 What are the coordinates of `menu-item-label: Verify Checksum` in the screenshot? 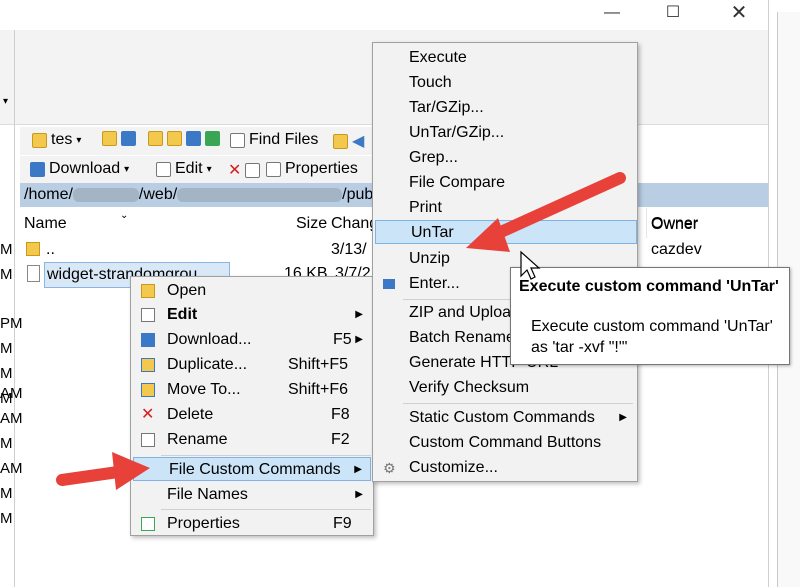 It's located at (469, 387).